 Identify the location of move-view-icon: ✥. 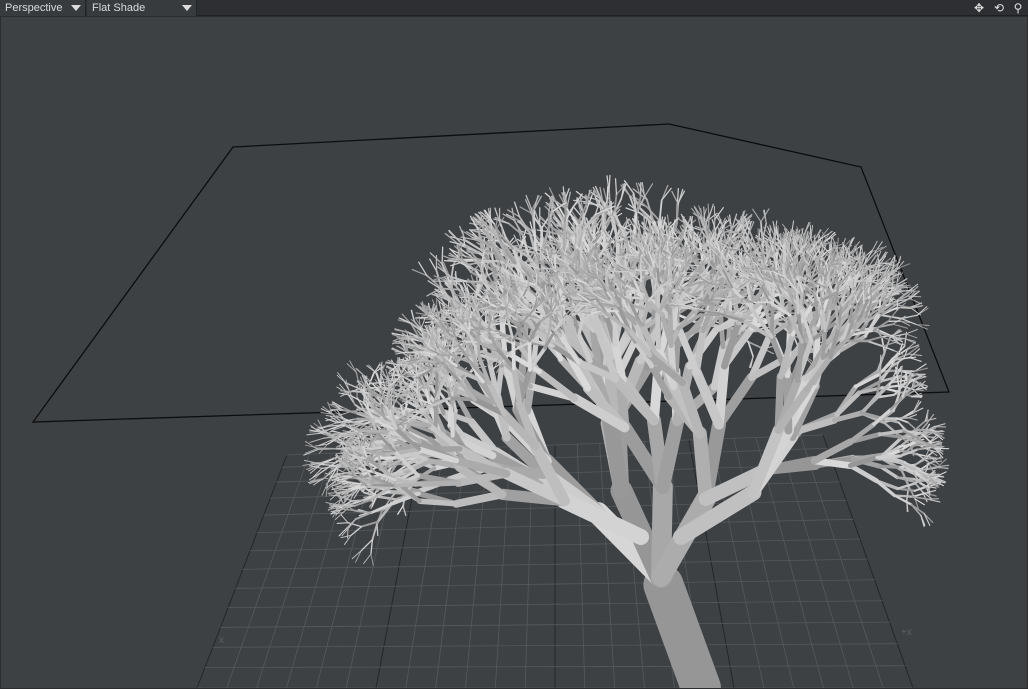
(979, 8).